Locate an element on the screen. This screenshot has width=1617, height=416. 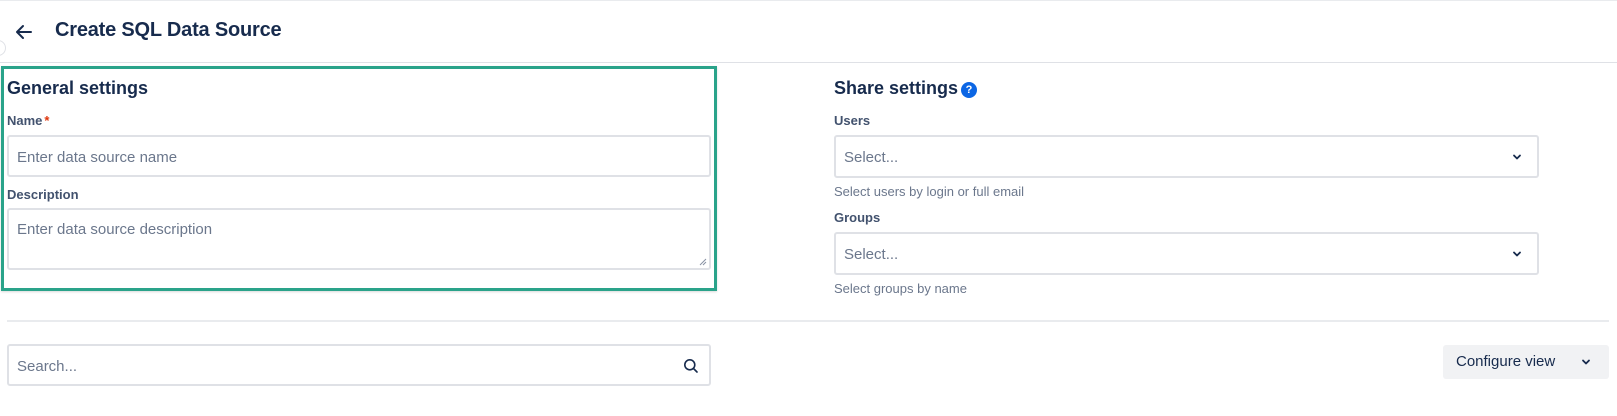
required-marker: * is located at coordinates (47, 120).